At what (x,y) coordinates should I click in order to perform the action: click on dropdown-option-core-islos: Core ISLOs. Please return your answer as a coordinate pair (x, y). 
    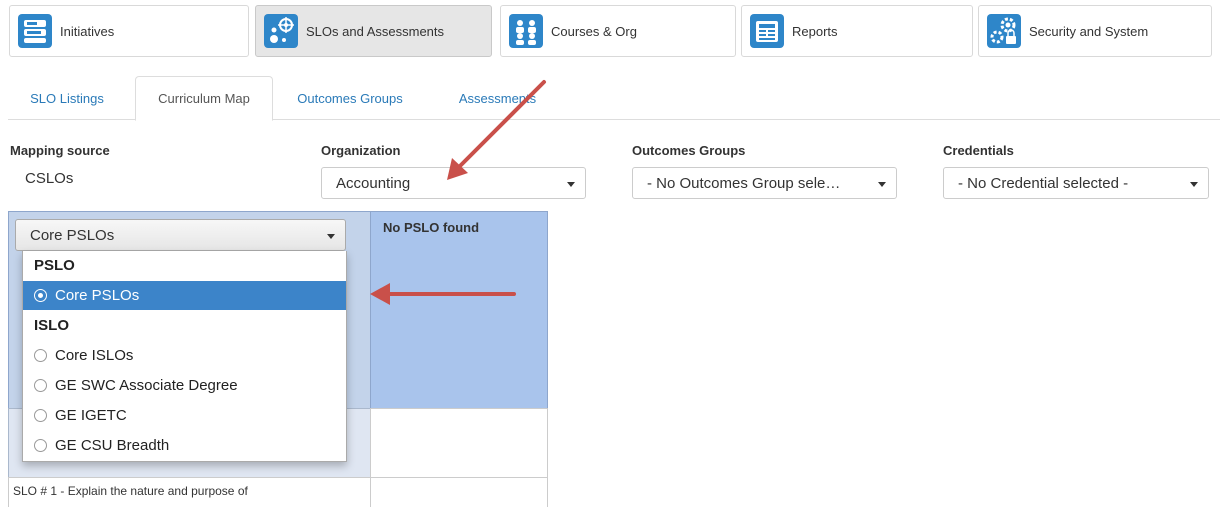
    Looking at the image, I should click on (184, 355).